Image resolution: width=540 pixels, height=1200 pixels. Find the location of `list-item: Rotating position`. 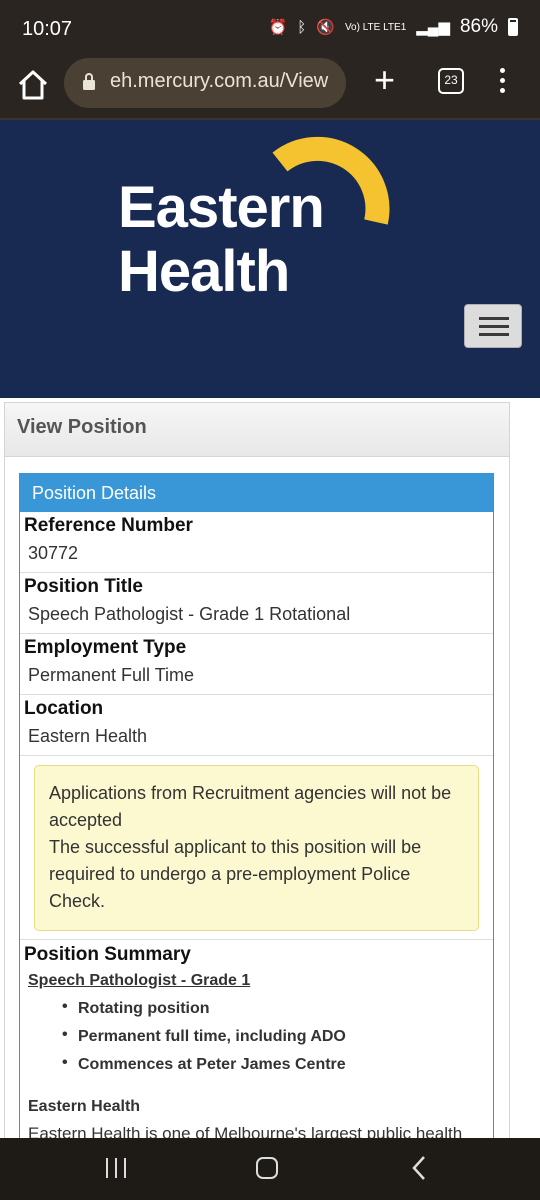

list-item: Rotating position is located at coordinates (277, 1012).